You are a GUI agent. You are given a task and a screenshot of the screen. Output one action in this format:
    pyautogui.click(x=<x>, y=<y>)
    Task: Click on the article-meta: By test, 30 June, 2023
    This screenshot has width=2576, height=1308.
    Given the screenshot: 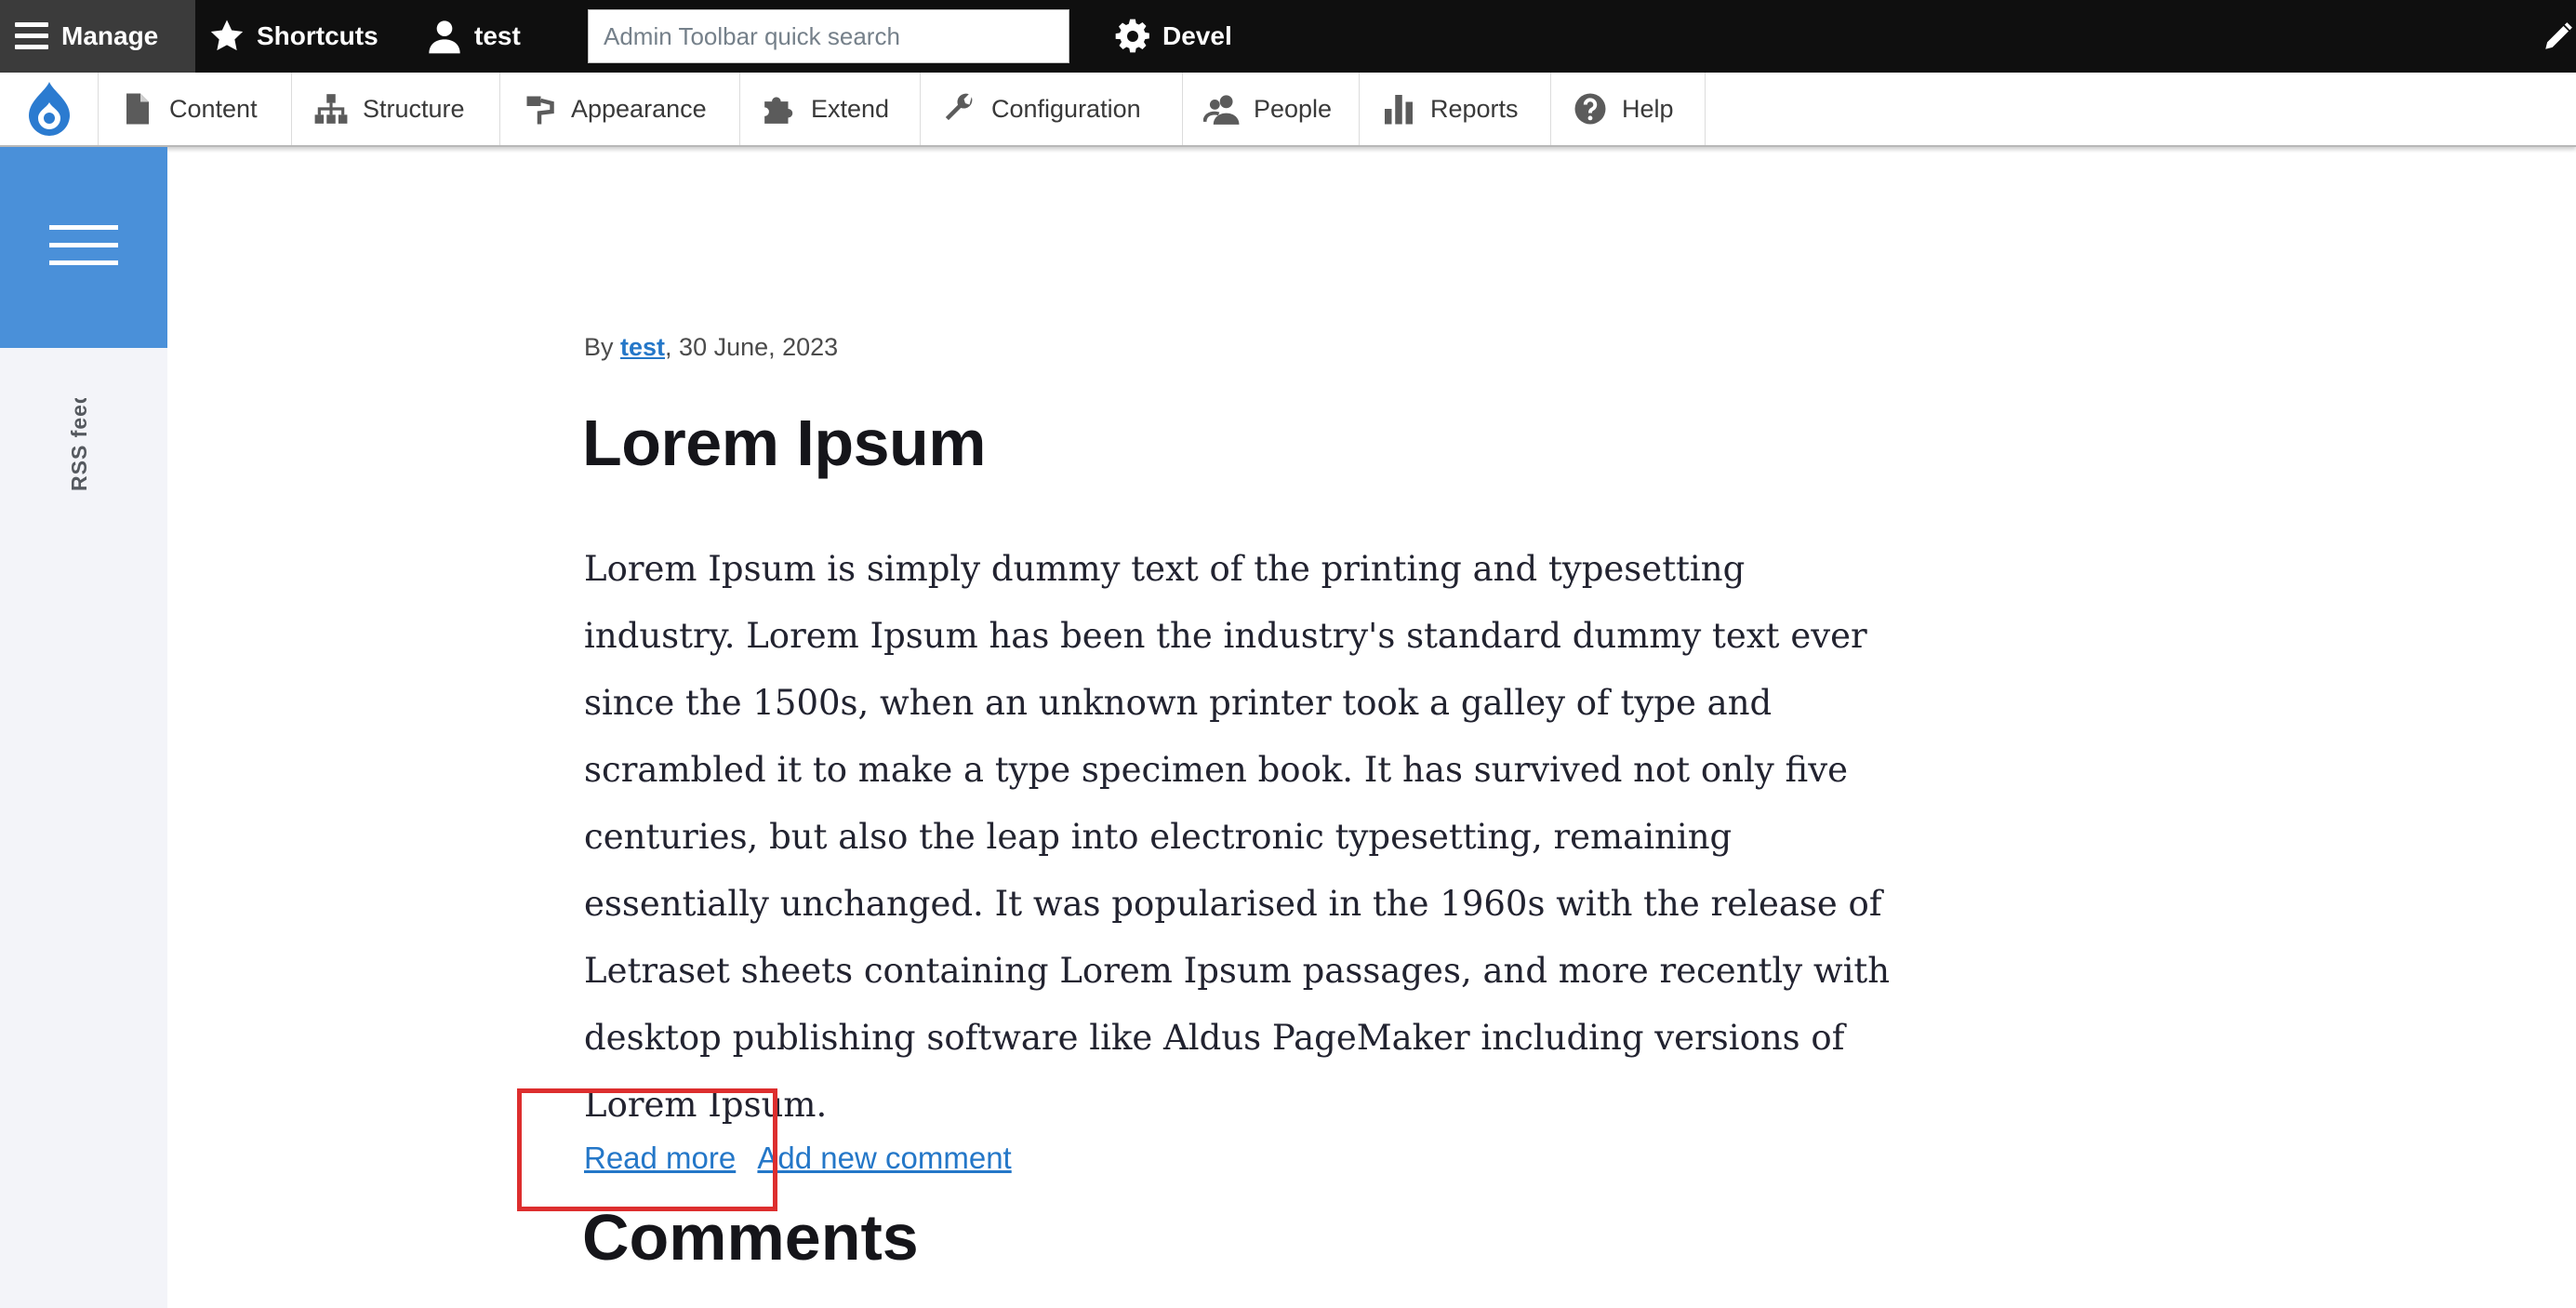 What is the action you would take?
    pyautogui.click(x=711, y=347)
    